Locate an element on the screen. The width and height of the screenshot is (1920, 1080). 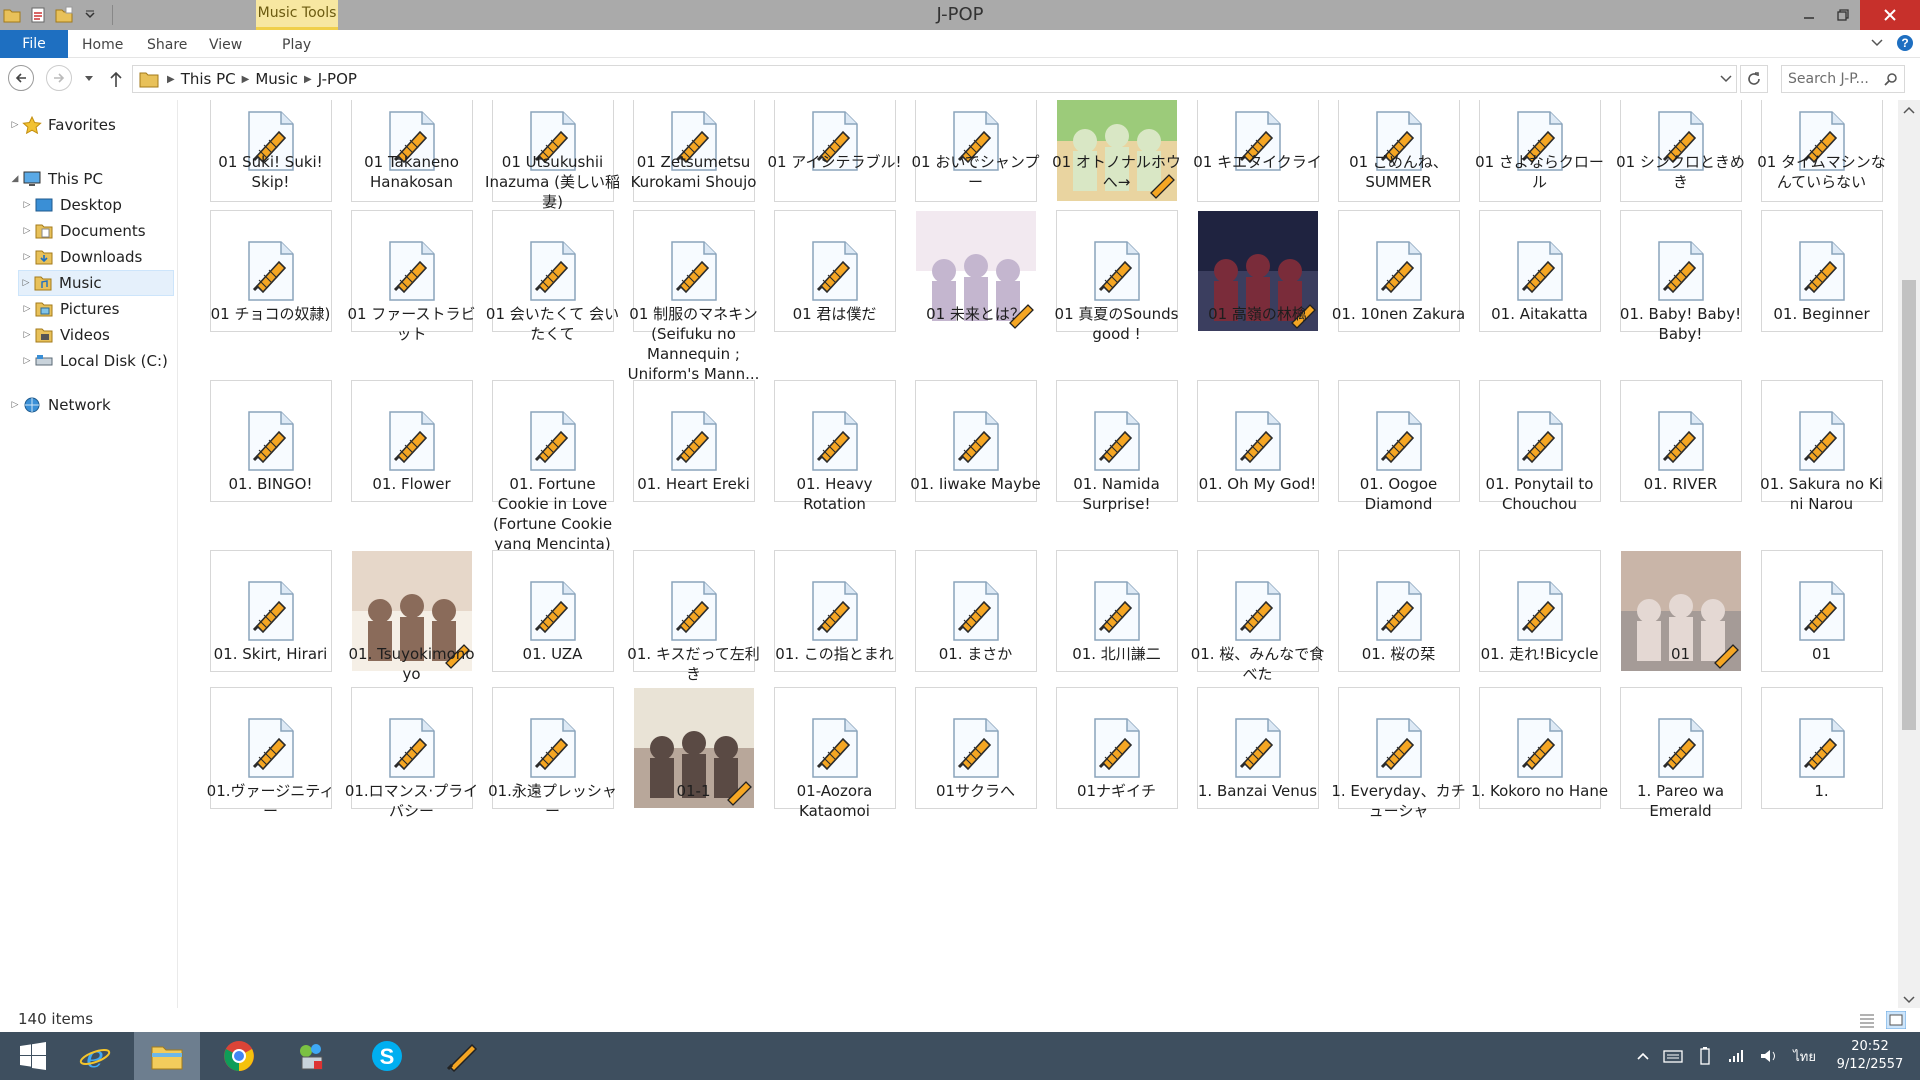
clock: 20:52 9/12/2557 is located at coordinates (1870, 1056).